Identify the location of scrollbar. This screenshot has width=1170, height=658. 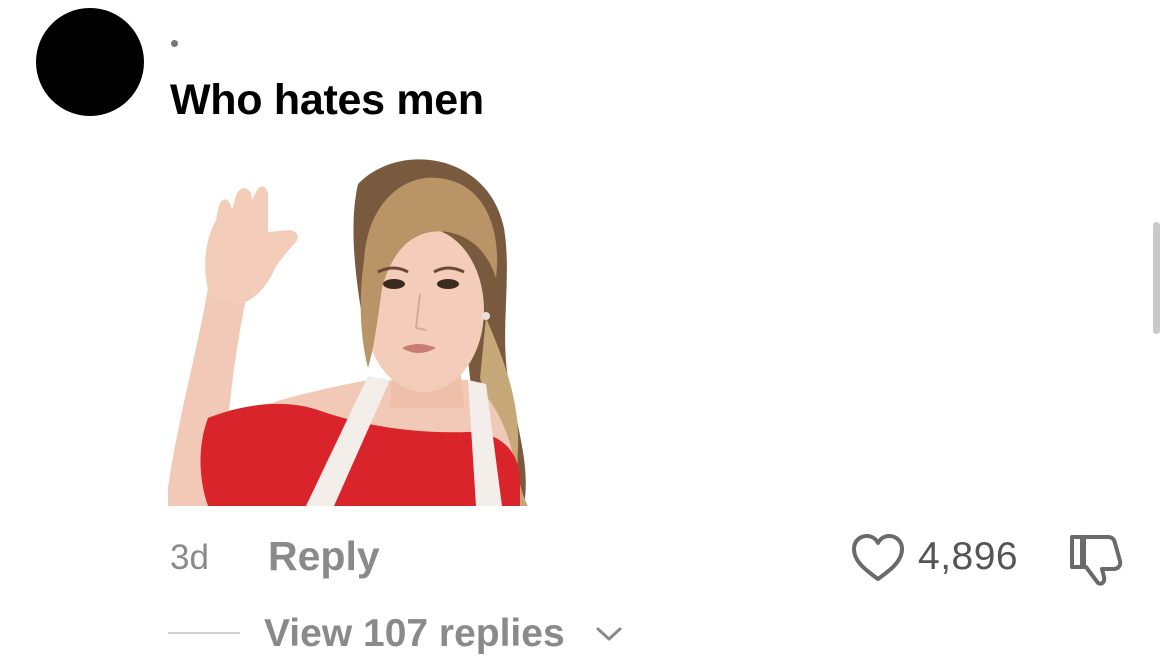
(1156, 278).